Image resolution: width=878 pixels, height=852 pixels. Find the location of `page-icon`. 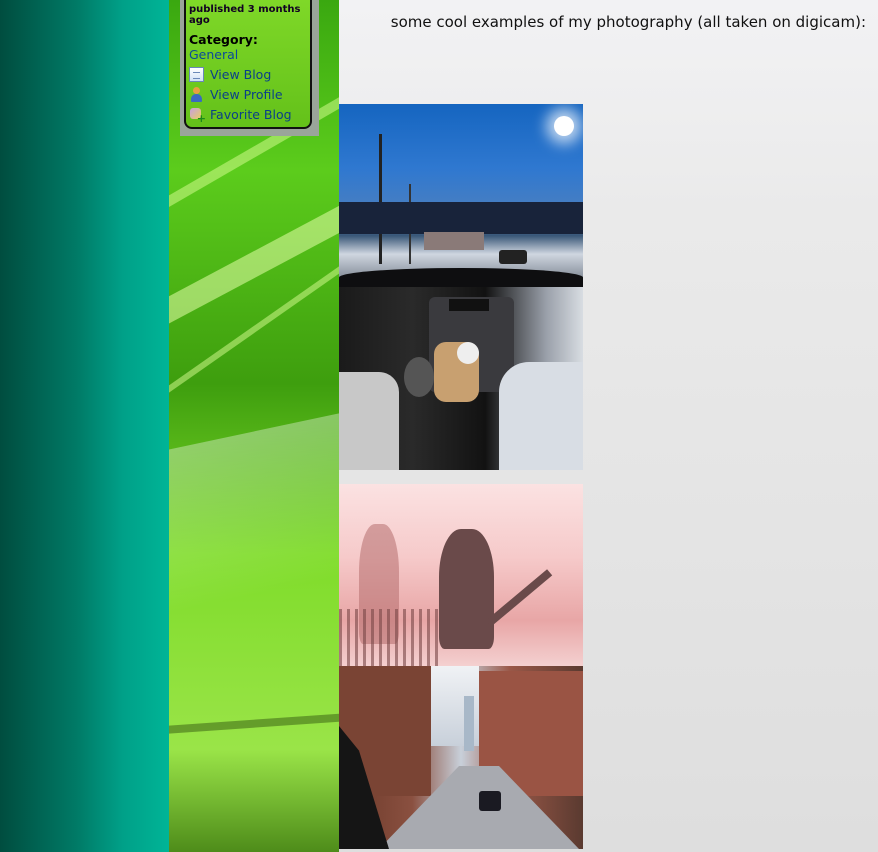

page-icon is located at coordinates (196, 74).